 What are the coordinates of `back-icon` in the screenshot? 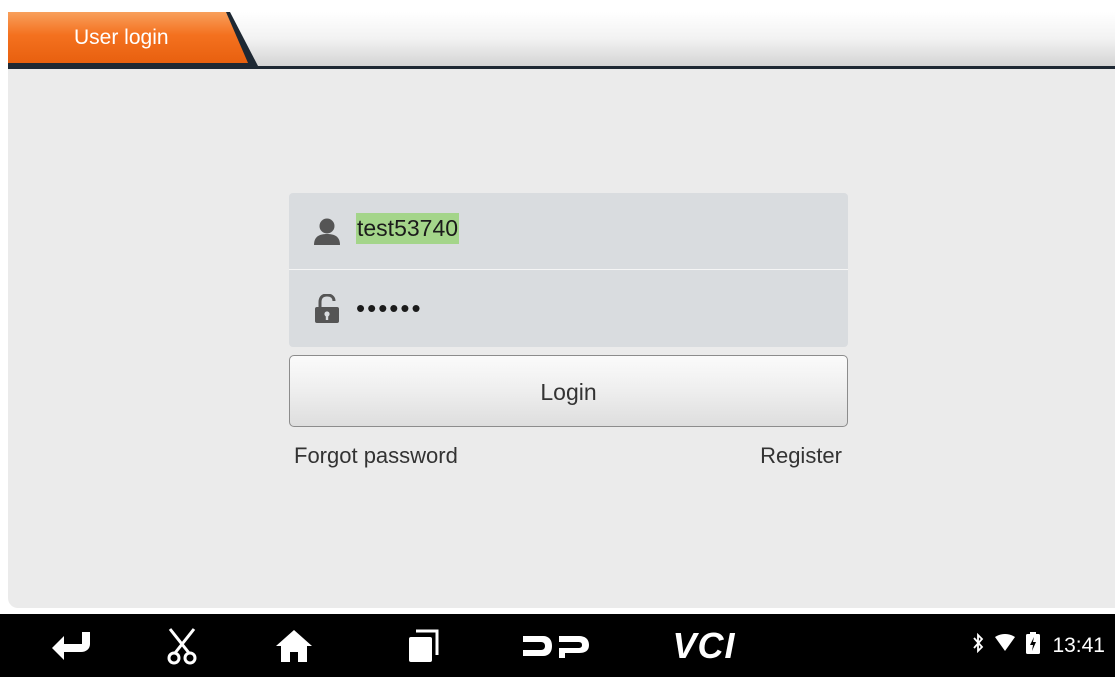 It's located at (72, 645).